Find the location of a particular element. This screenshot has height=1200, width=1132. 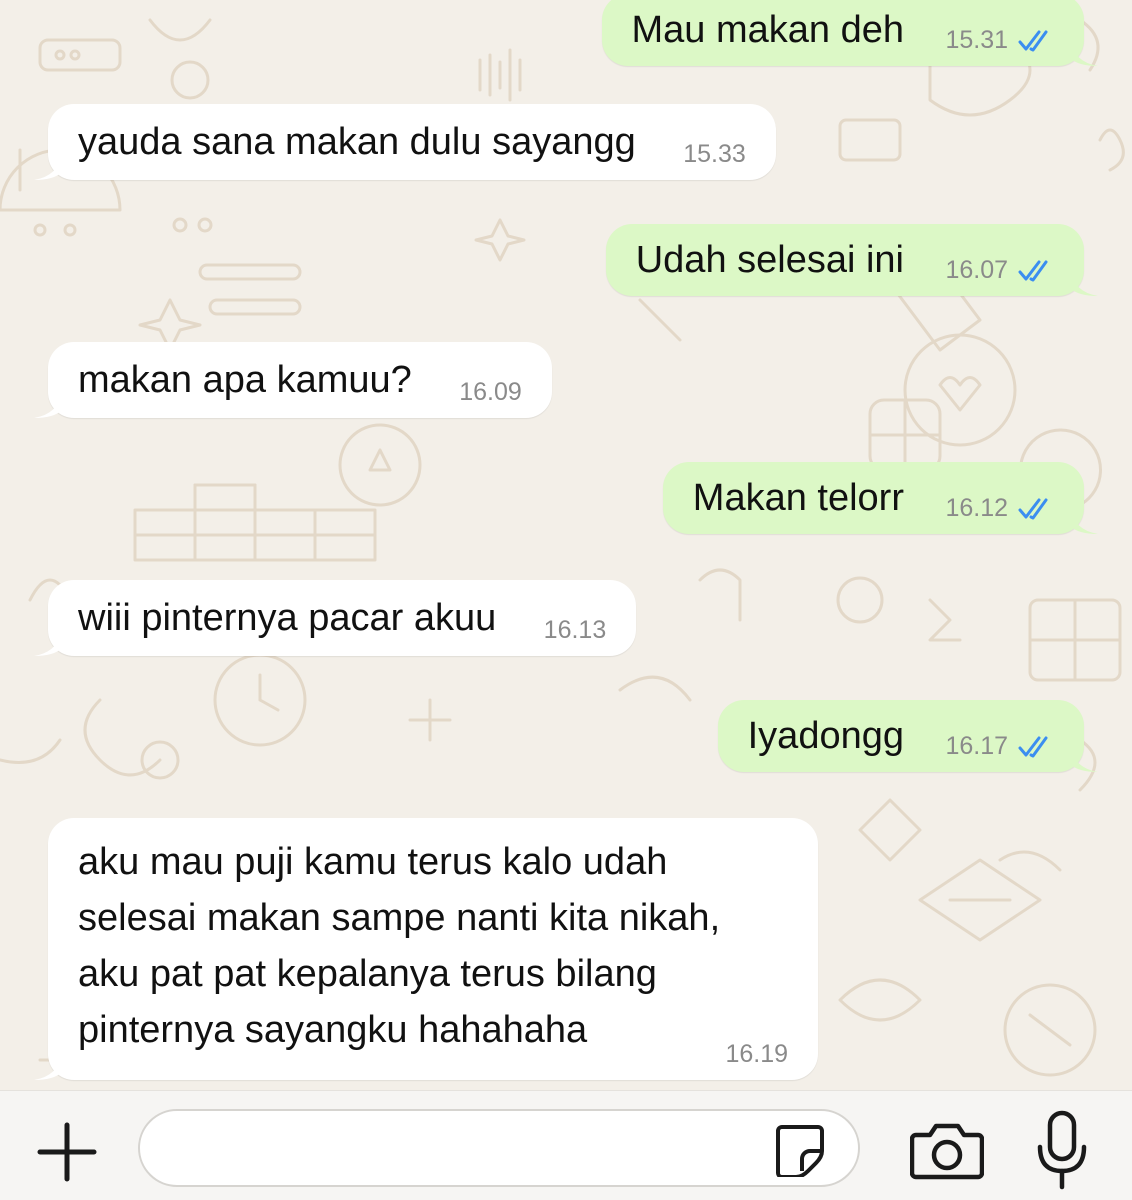

incoming-message: makan apa kamuu? 16.09 is located at coordinates (293, 380).